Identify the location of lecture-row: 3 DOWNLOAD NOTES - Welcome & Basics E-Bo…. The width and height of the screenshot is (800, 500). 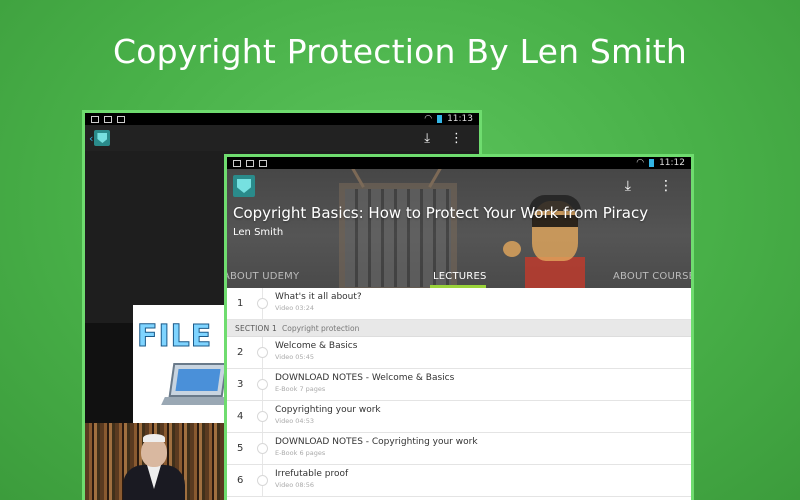
(459, 385).